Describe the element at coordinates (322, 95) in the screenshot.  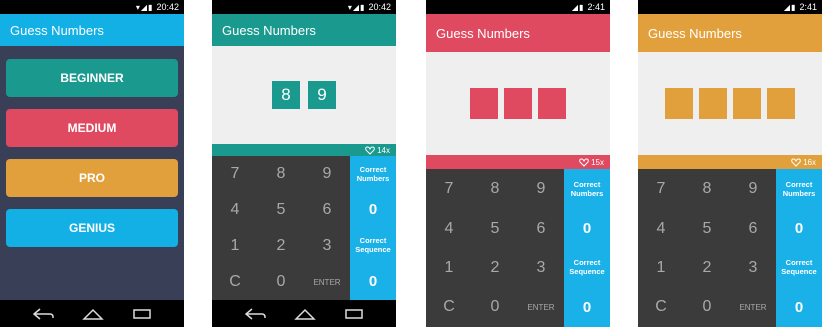
I see `digit-box: 9` at that location.